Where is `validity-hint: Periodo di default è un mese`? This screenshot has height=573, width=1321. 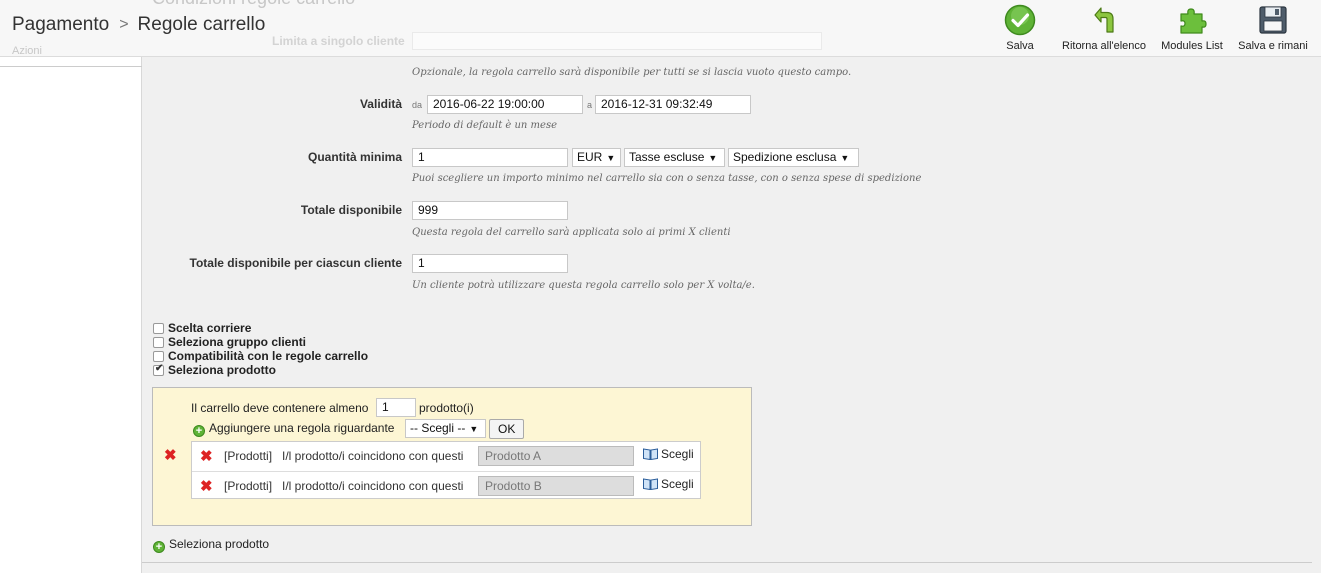 validity-hint: Periodo di default è un mese is located at coordinates (484, 125).